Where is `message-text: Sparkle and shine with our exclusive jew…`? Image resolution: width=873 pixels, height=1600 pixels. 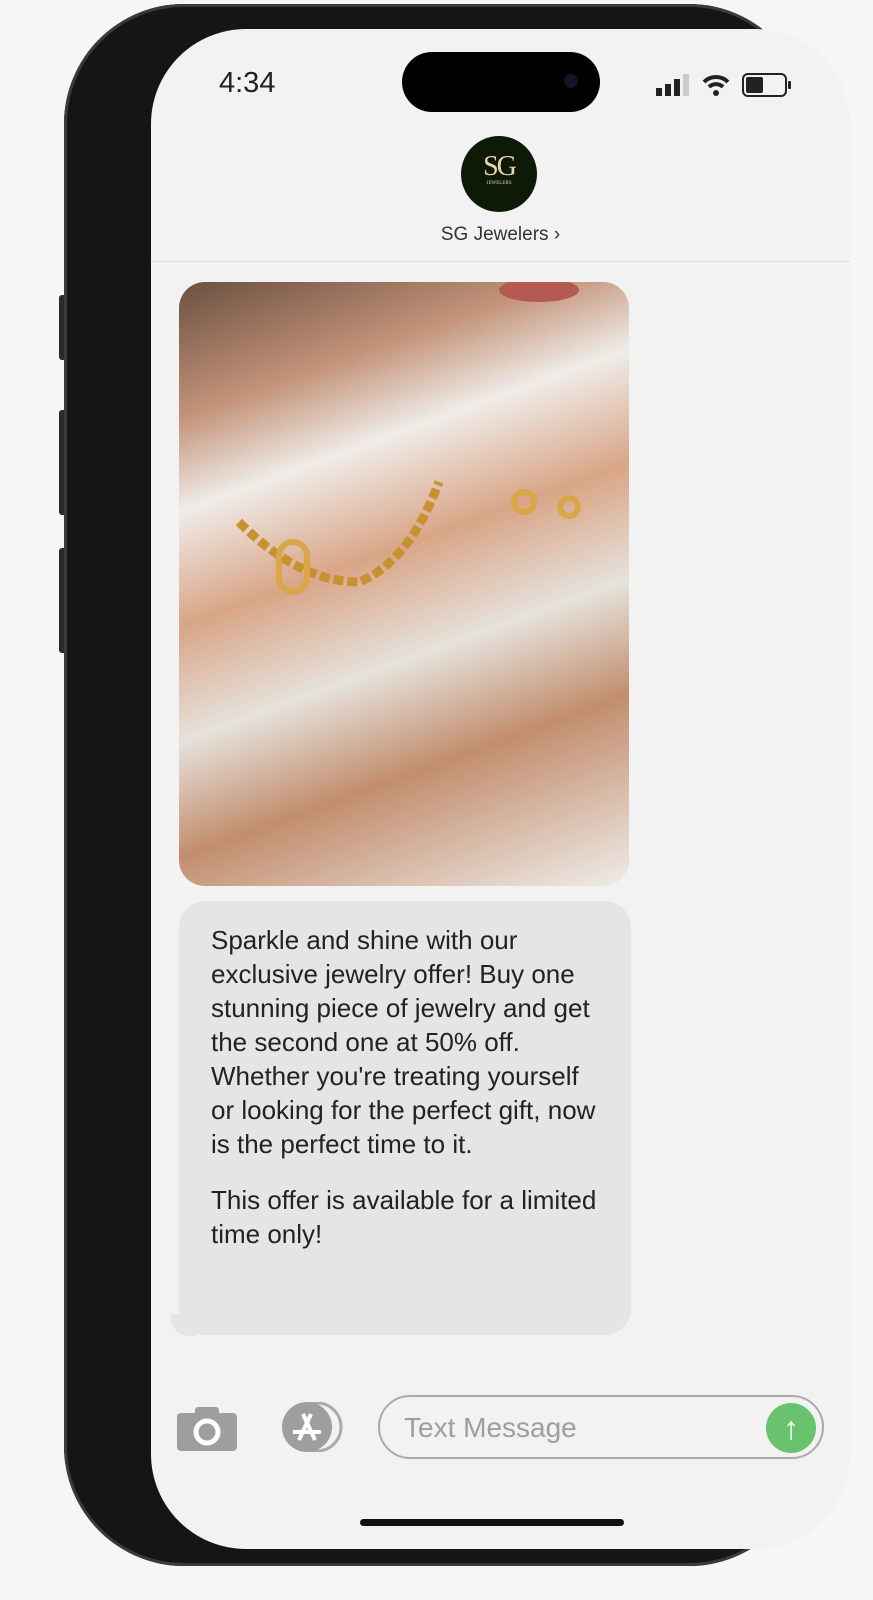
message-text: Sparkle and shine with our exclusive jew… is located at coordinates (403, 1042).